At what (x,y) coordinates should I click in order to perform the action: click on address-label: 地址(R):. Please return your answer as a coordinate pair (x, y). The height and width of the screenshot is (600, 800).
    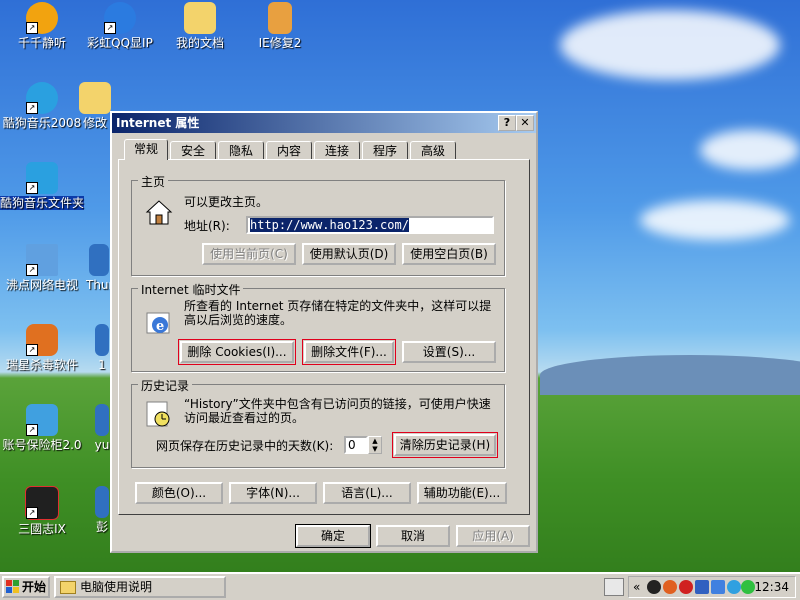
    Looking at the image, I should click on (207, 226).